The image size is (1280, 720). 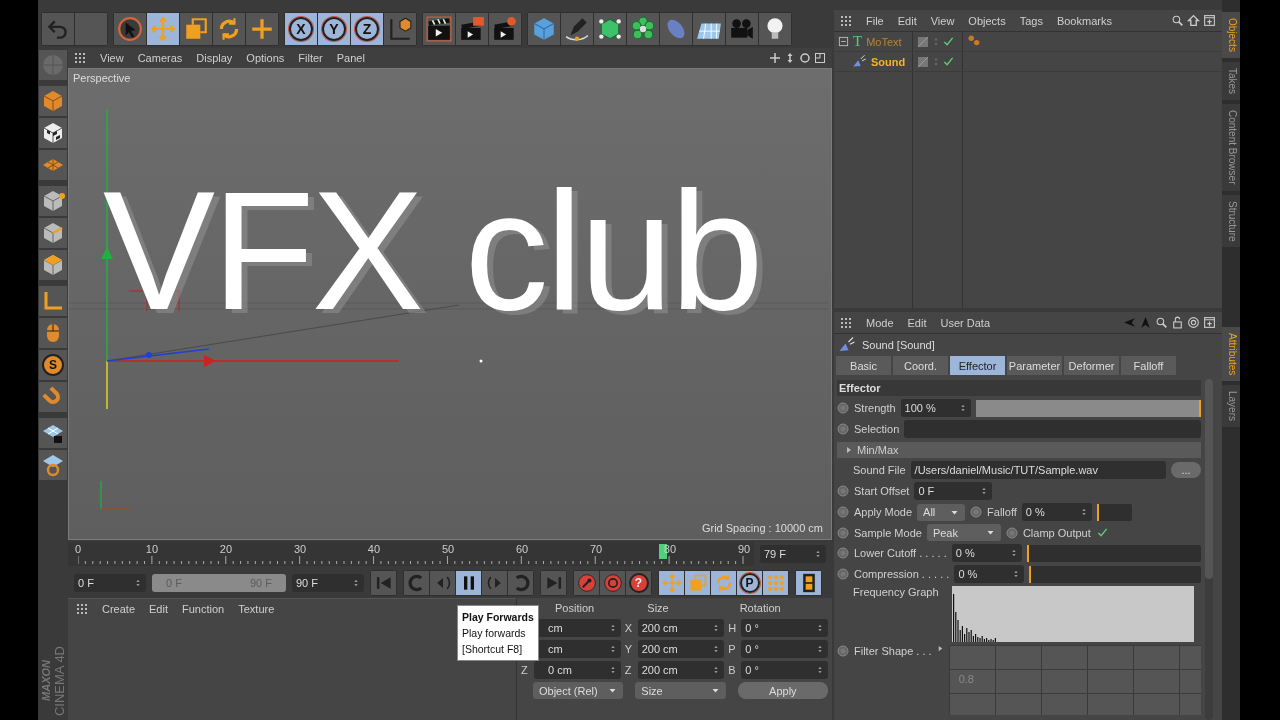 What do you see at coordinates (328, 583) in the screenshot?
I see `frame-field: 90 F` at bounding box center [328, 583].